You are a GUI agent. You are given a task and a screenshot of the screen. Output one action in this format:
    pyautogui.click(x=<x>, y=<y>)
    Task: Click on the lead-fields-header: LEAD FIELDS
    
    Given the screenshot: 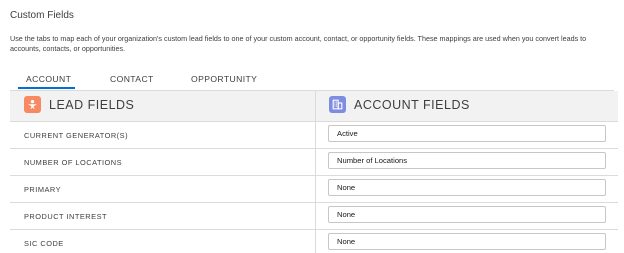 What is the action you would take?
    pyautogui.click(x=79, y=104)
    